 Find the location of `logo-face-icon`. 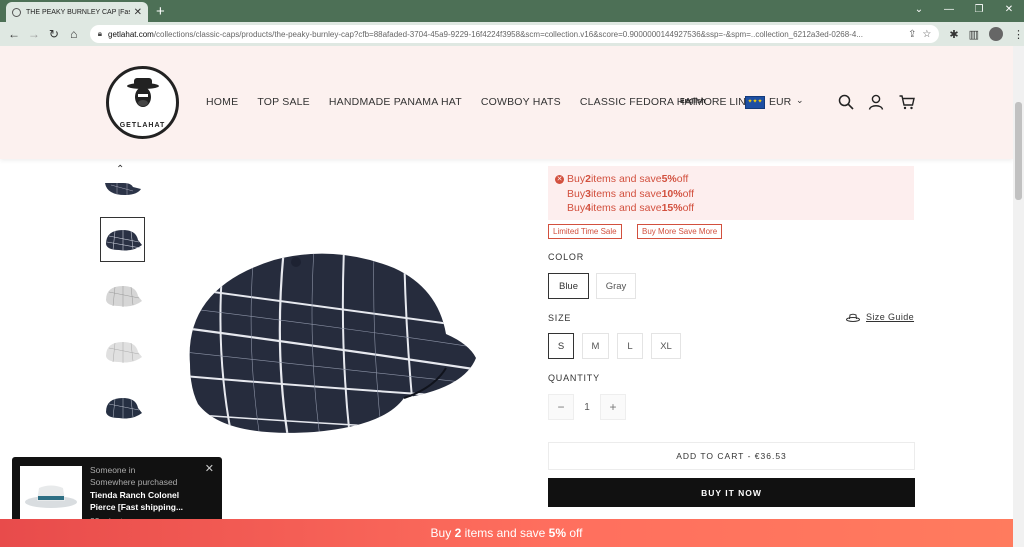

logo-face-icon is located at coordinates (143, 92).